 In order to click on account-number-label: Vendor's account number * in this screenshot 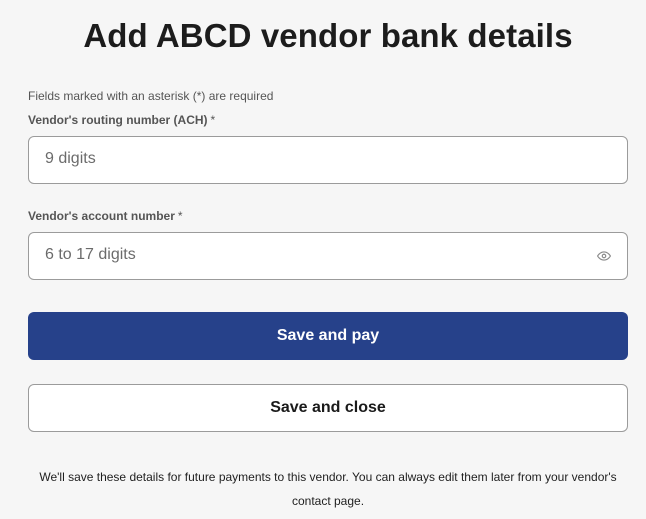, I will do `click(105, 216)`.